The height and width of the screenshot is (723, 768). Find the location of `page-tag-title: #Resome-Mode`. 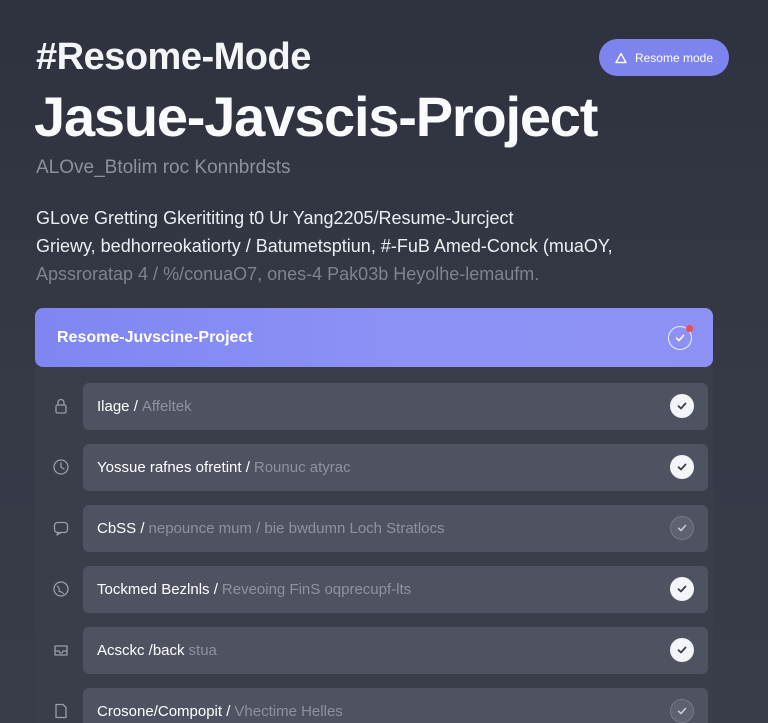

page-tag-title: #Resome-Mode is located at coordinates (173, 57).